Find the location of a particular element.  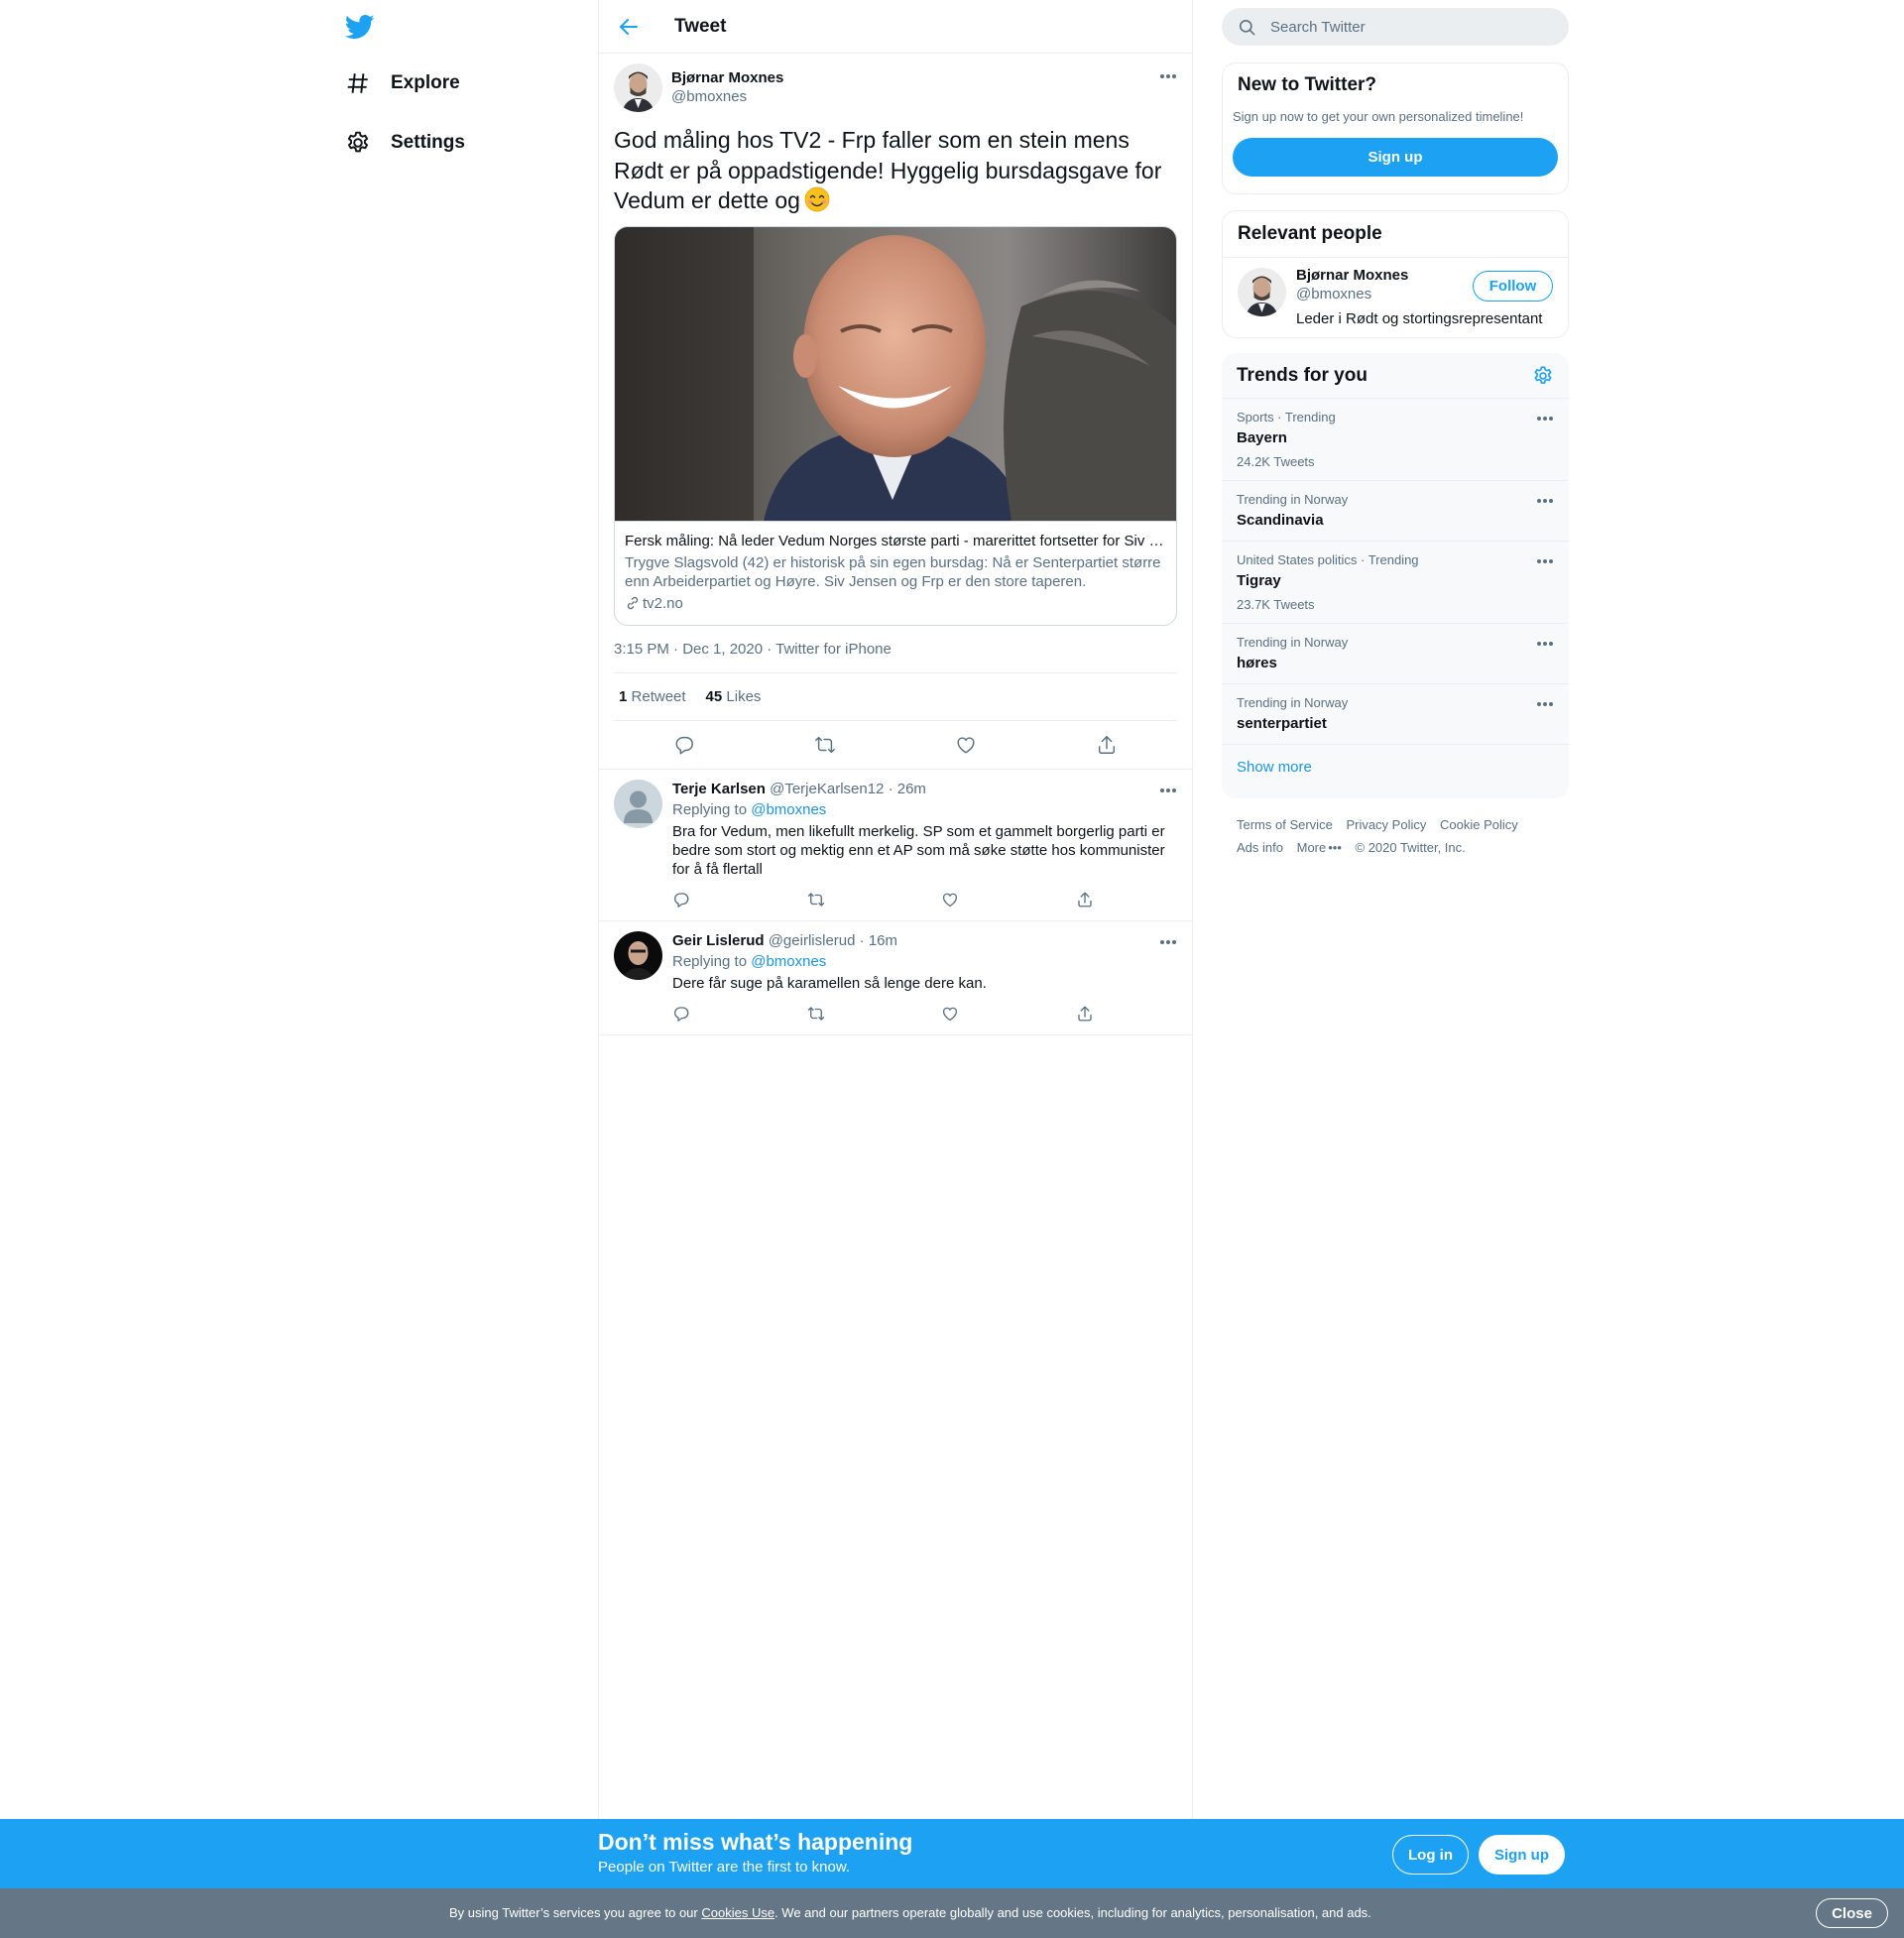

tweet-actions is located at coordinates (895, 745).